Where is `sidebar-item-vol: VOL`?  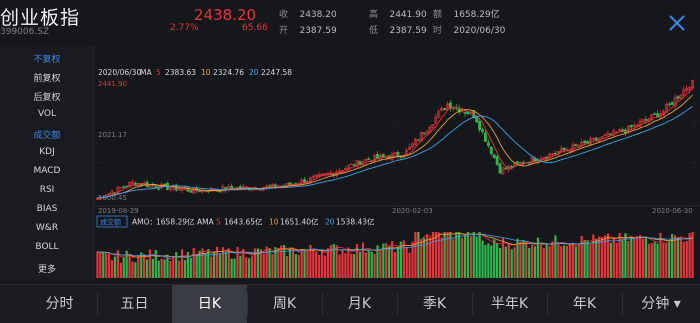 sidebar-item-vol: VOL is located at coordinates (47, 114).